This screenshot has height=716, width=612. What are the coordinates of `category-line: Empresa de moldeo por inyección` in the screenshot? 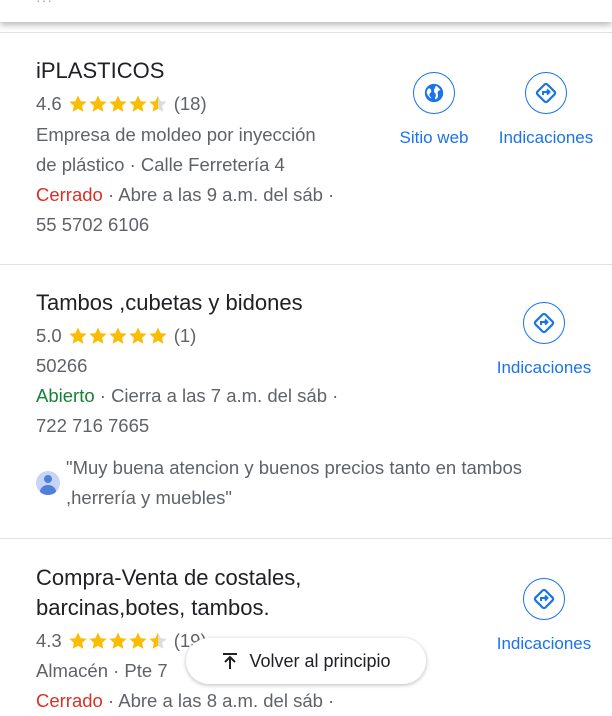 It's located at (176, 134).